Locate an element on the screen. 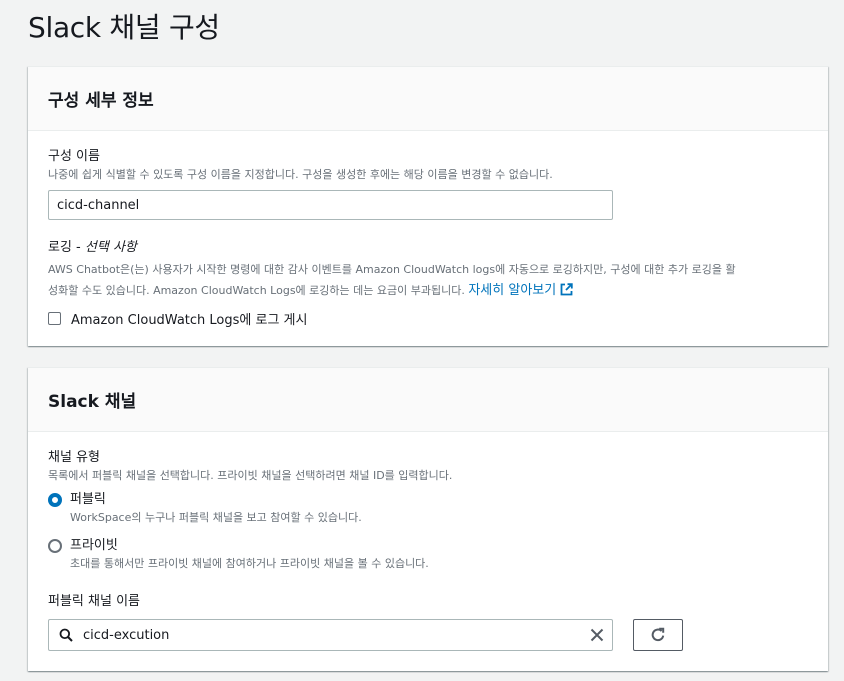 The width and height of the screenshot is (844, 681). logging-optional: 선택 사항 is located at coordinates (110, 247).